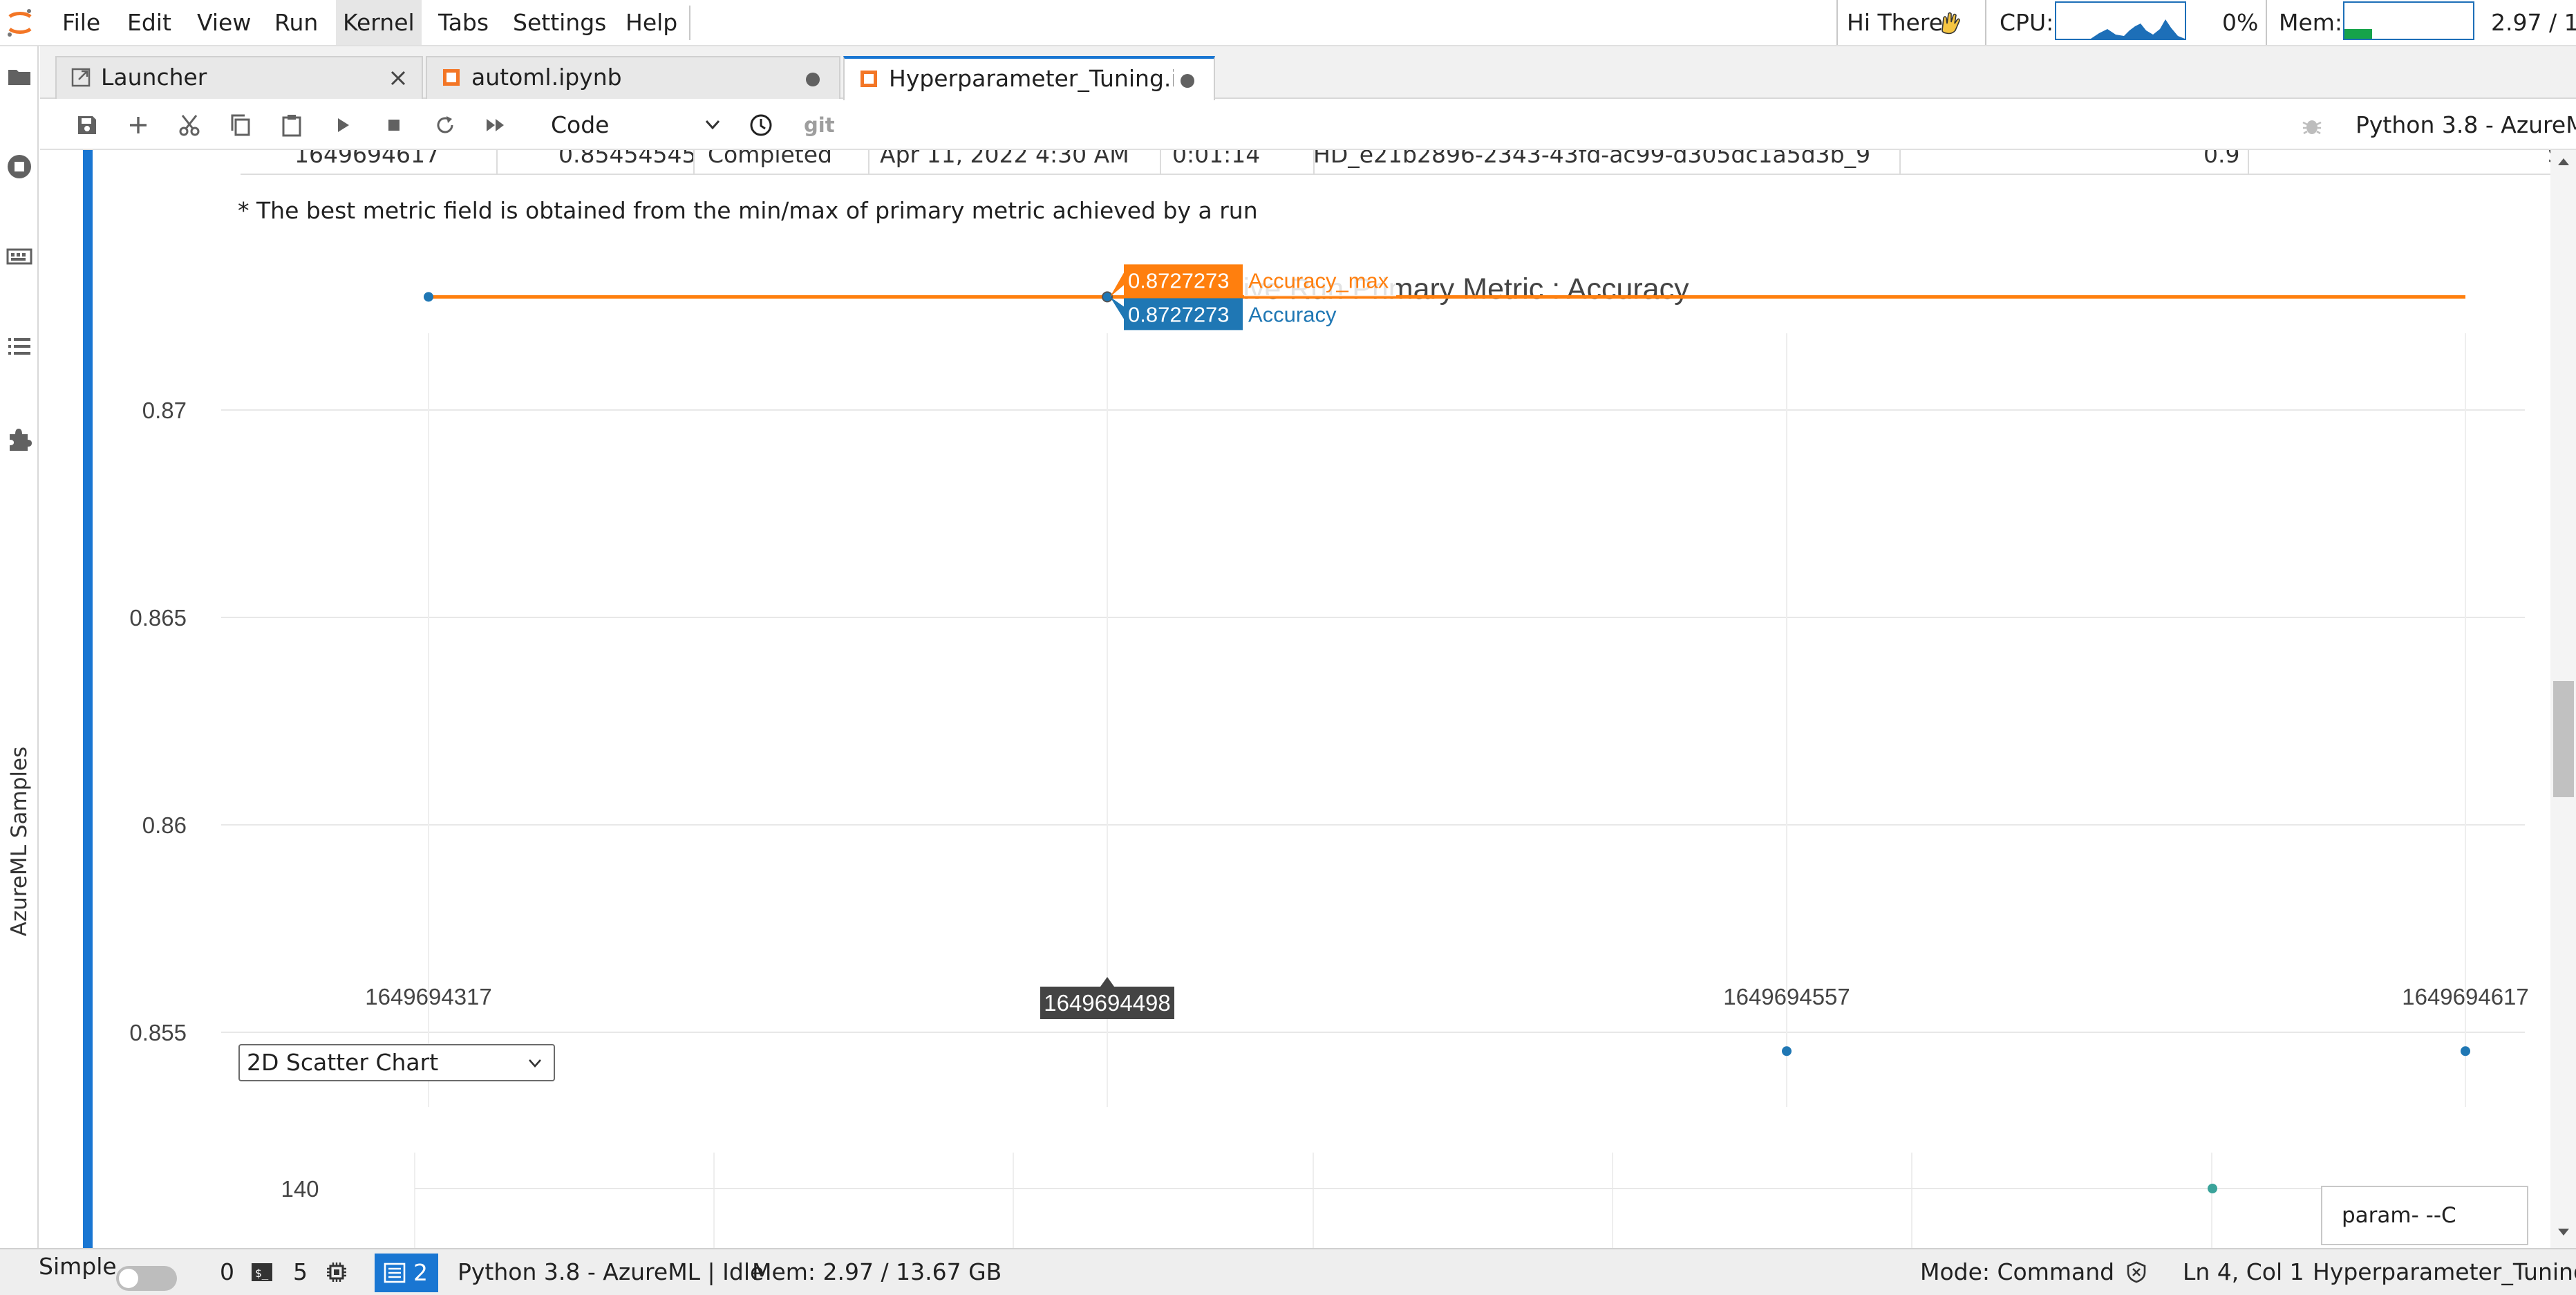  What do you see at coordinates (19, 77) in the screenshot?
I see `folder-icon` at bounding box center [19, 77].